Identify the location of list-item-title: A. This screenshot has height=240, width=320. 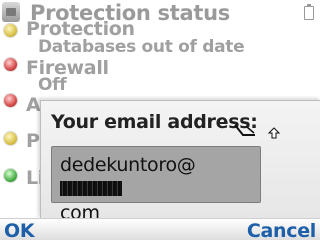
(33, 105).